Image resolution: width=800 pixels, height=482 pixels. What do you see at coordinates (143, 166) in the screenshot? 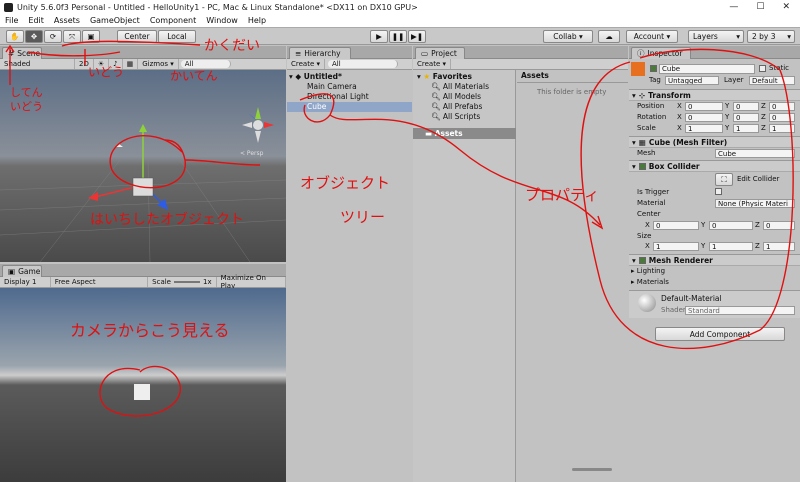
I see `scene-viewport: < Persp` at bounding box center [143, 166].